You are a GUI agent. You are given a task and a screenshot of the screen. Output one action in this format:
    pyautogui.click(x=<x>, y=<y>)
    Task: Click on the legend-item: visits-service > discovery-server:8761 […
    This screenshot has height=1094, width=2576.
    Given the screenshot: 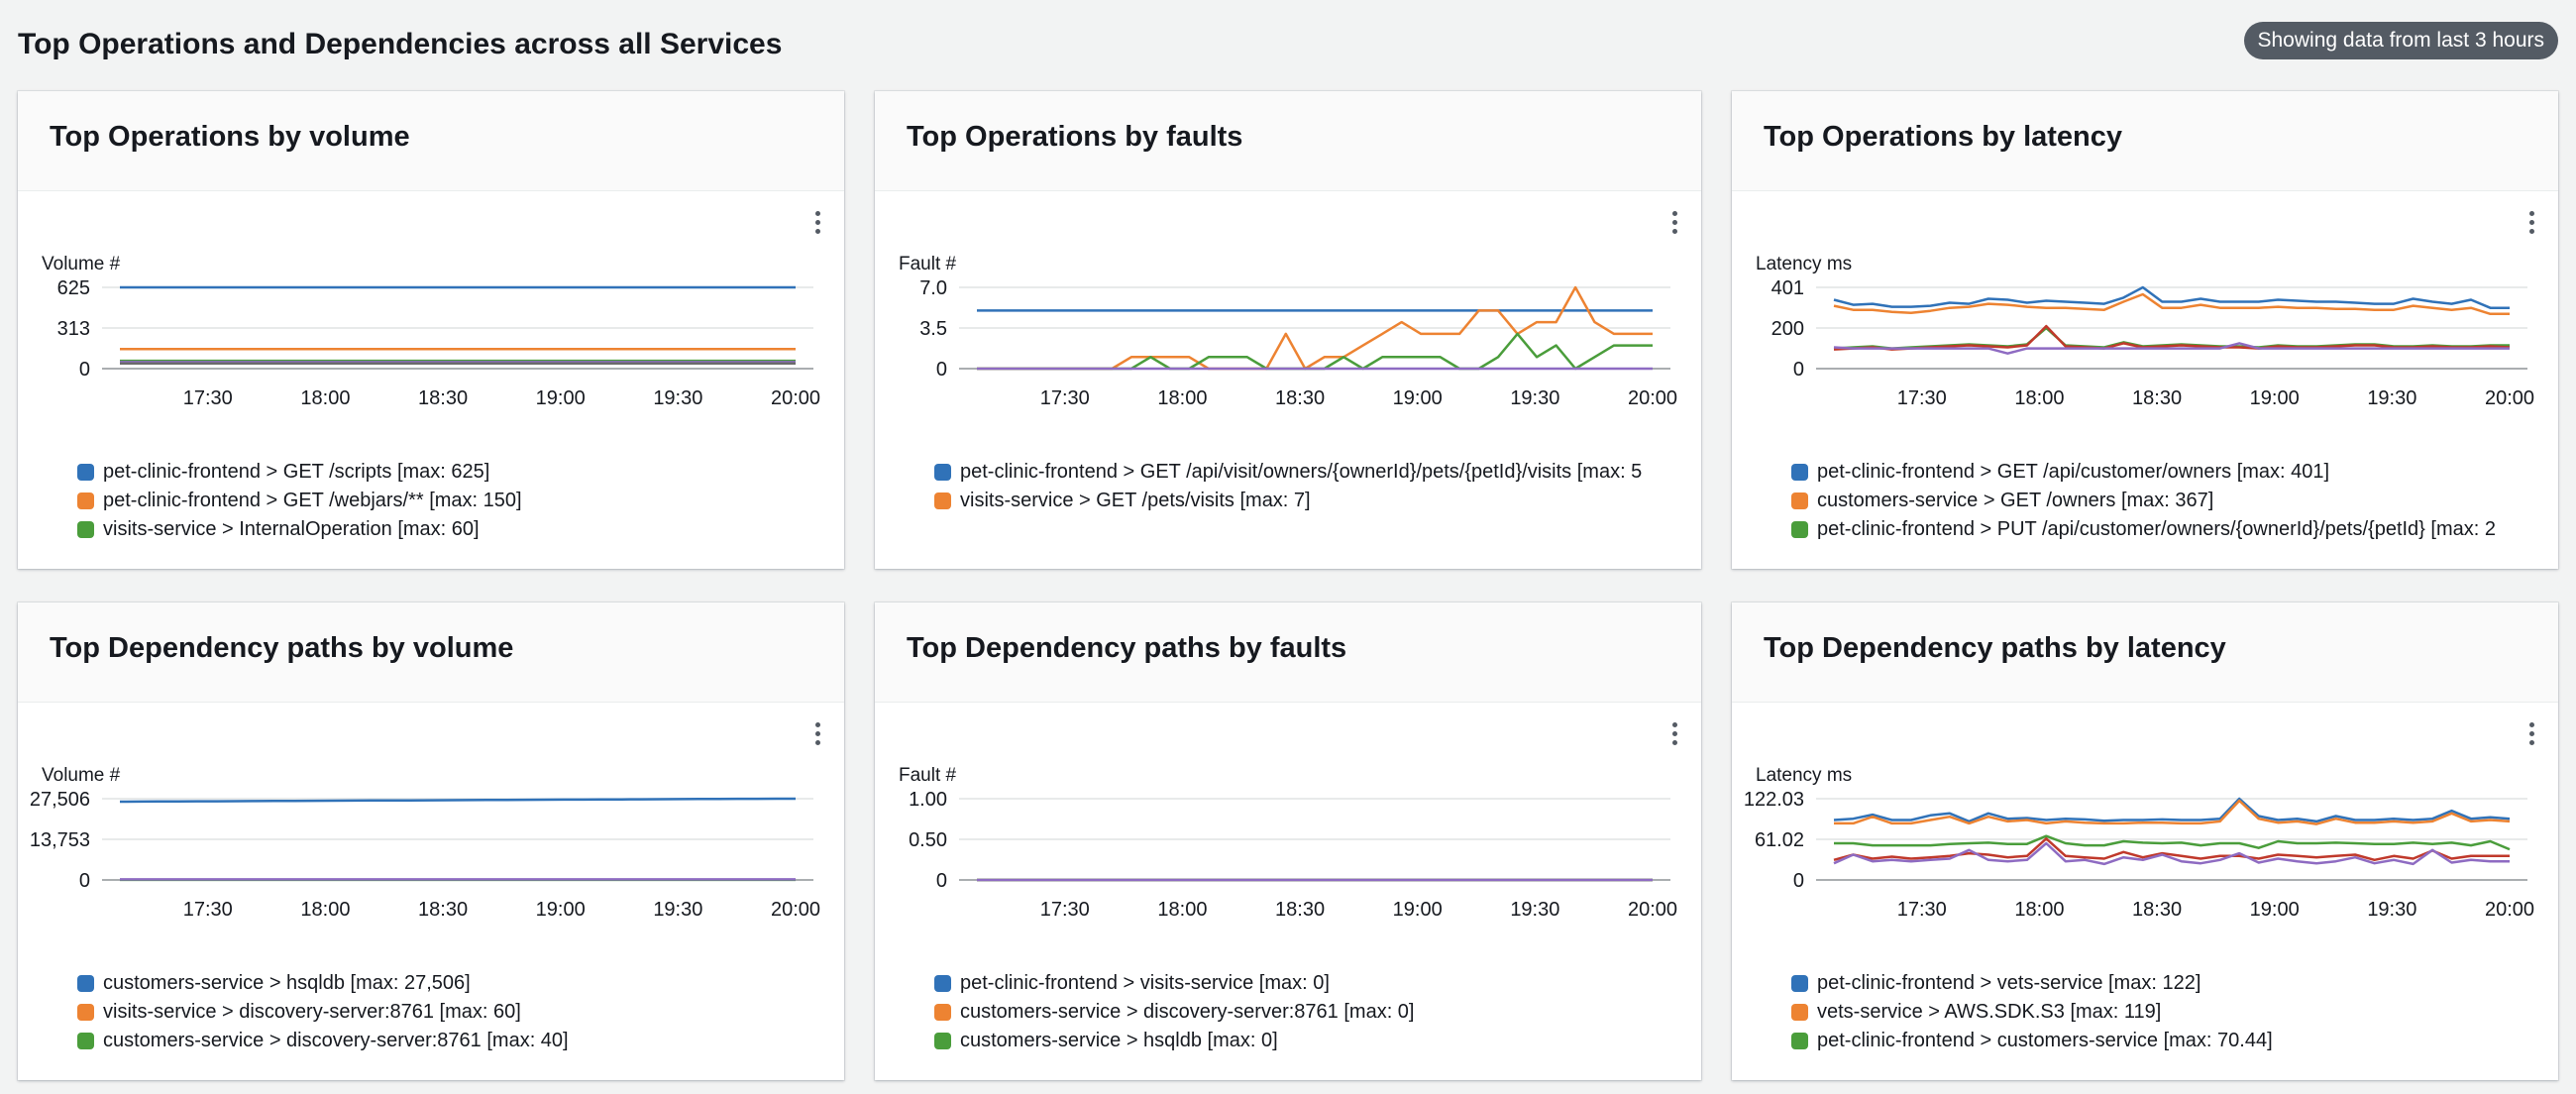 What is the action you would take?
    pyautogui.click(x=455, y=1012)
    